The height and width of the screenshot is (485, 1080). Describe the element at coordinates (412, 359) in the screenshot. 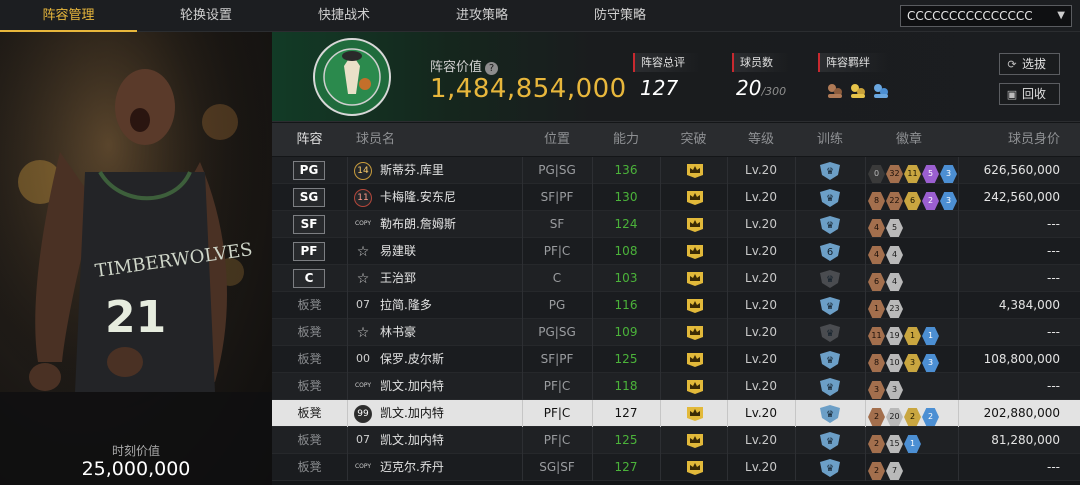

I see `player-name: 保罗.皮尔斯` at that location.